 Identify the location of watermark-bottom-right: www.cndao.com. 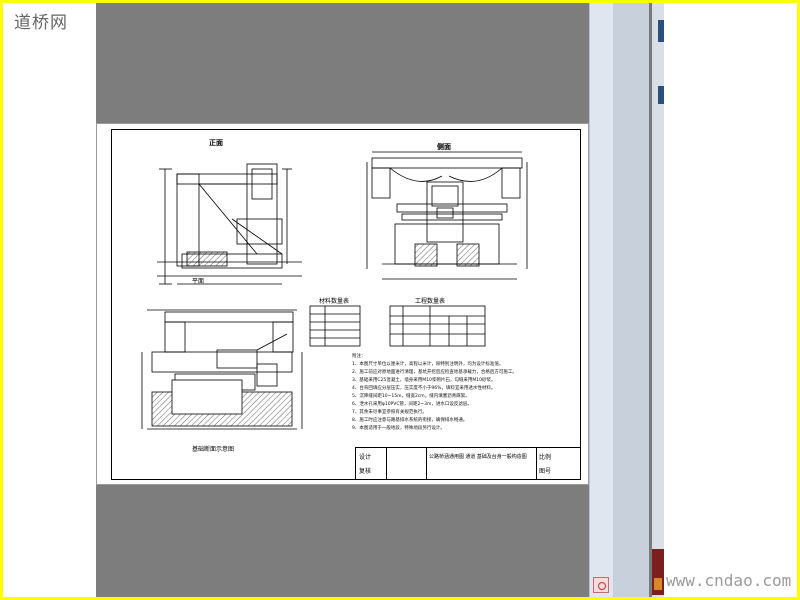
(729, 580).